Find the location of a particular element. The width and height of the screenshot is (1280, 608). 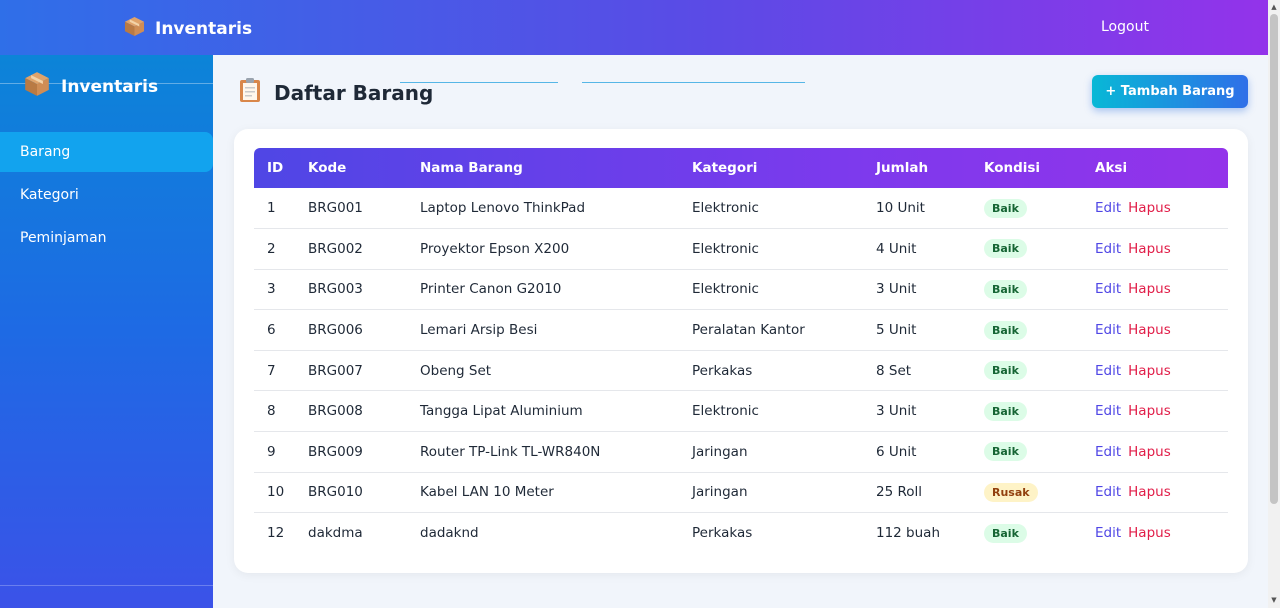

page-title-text: Daftar Barang is located at coordinates (354, 92).